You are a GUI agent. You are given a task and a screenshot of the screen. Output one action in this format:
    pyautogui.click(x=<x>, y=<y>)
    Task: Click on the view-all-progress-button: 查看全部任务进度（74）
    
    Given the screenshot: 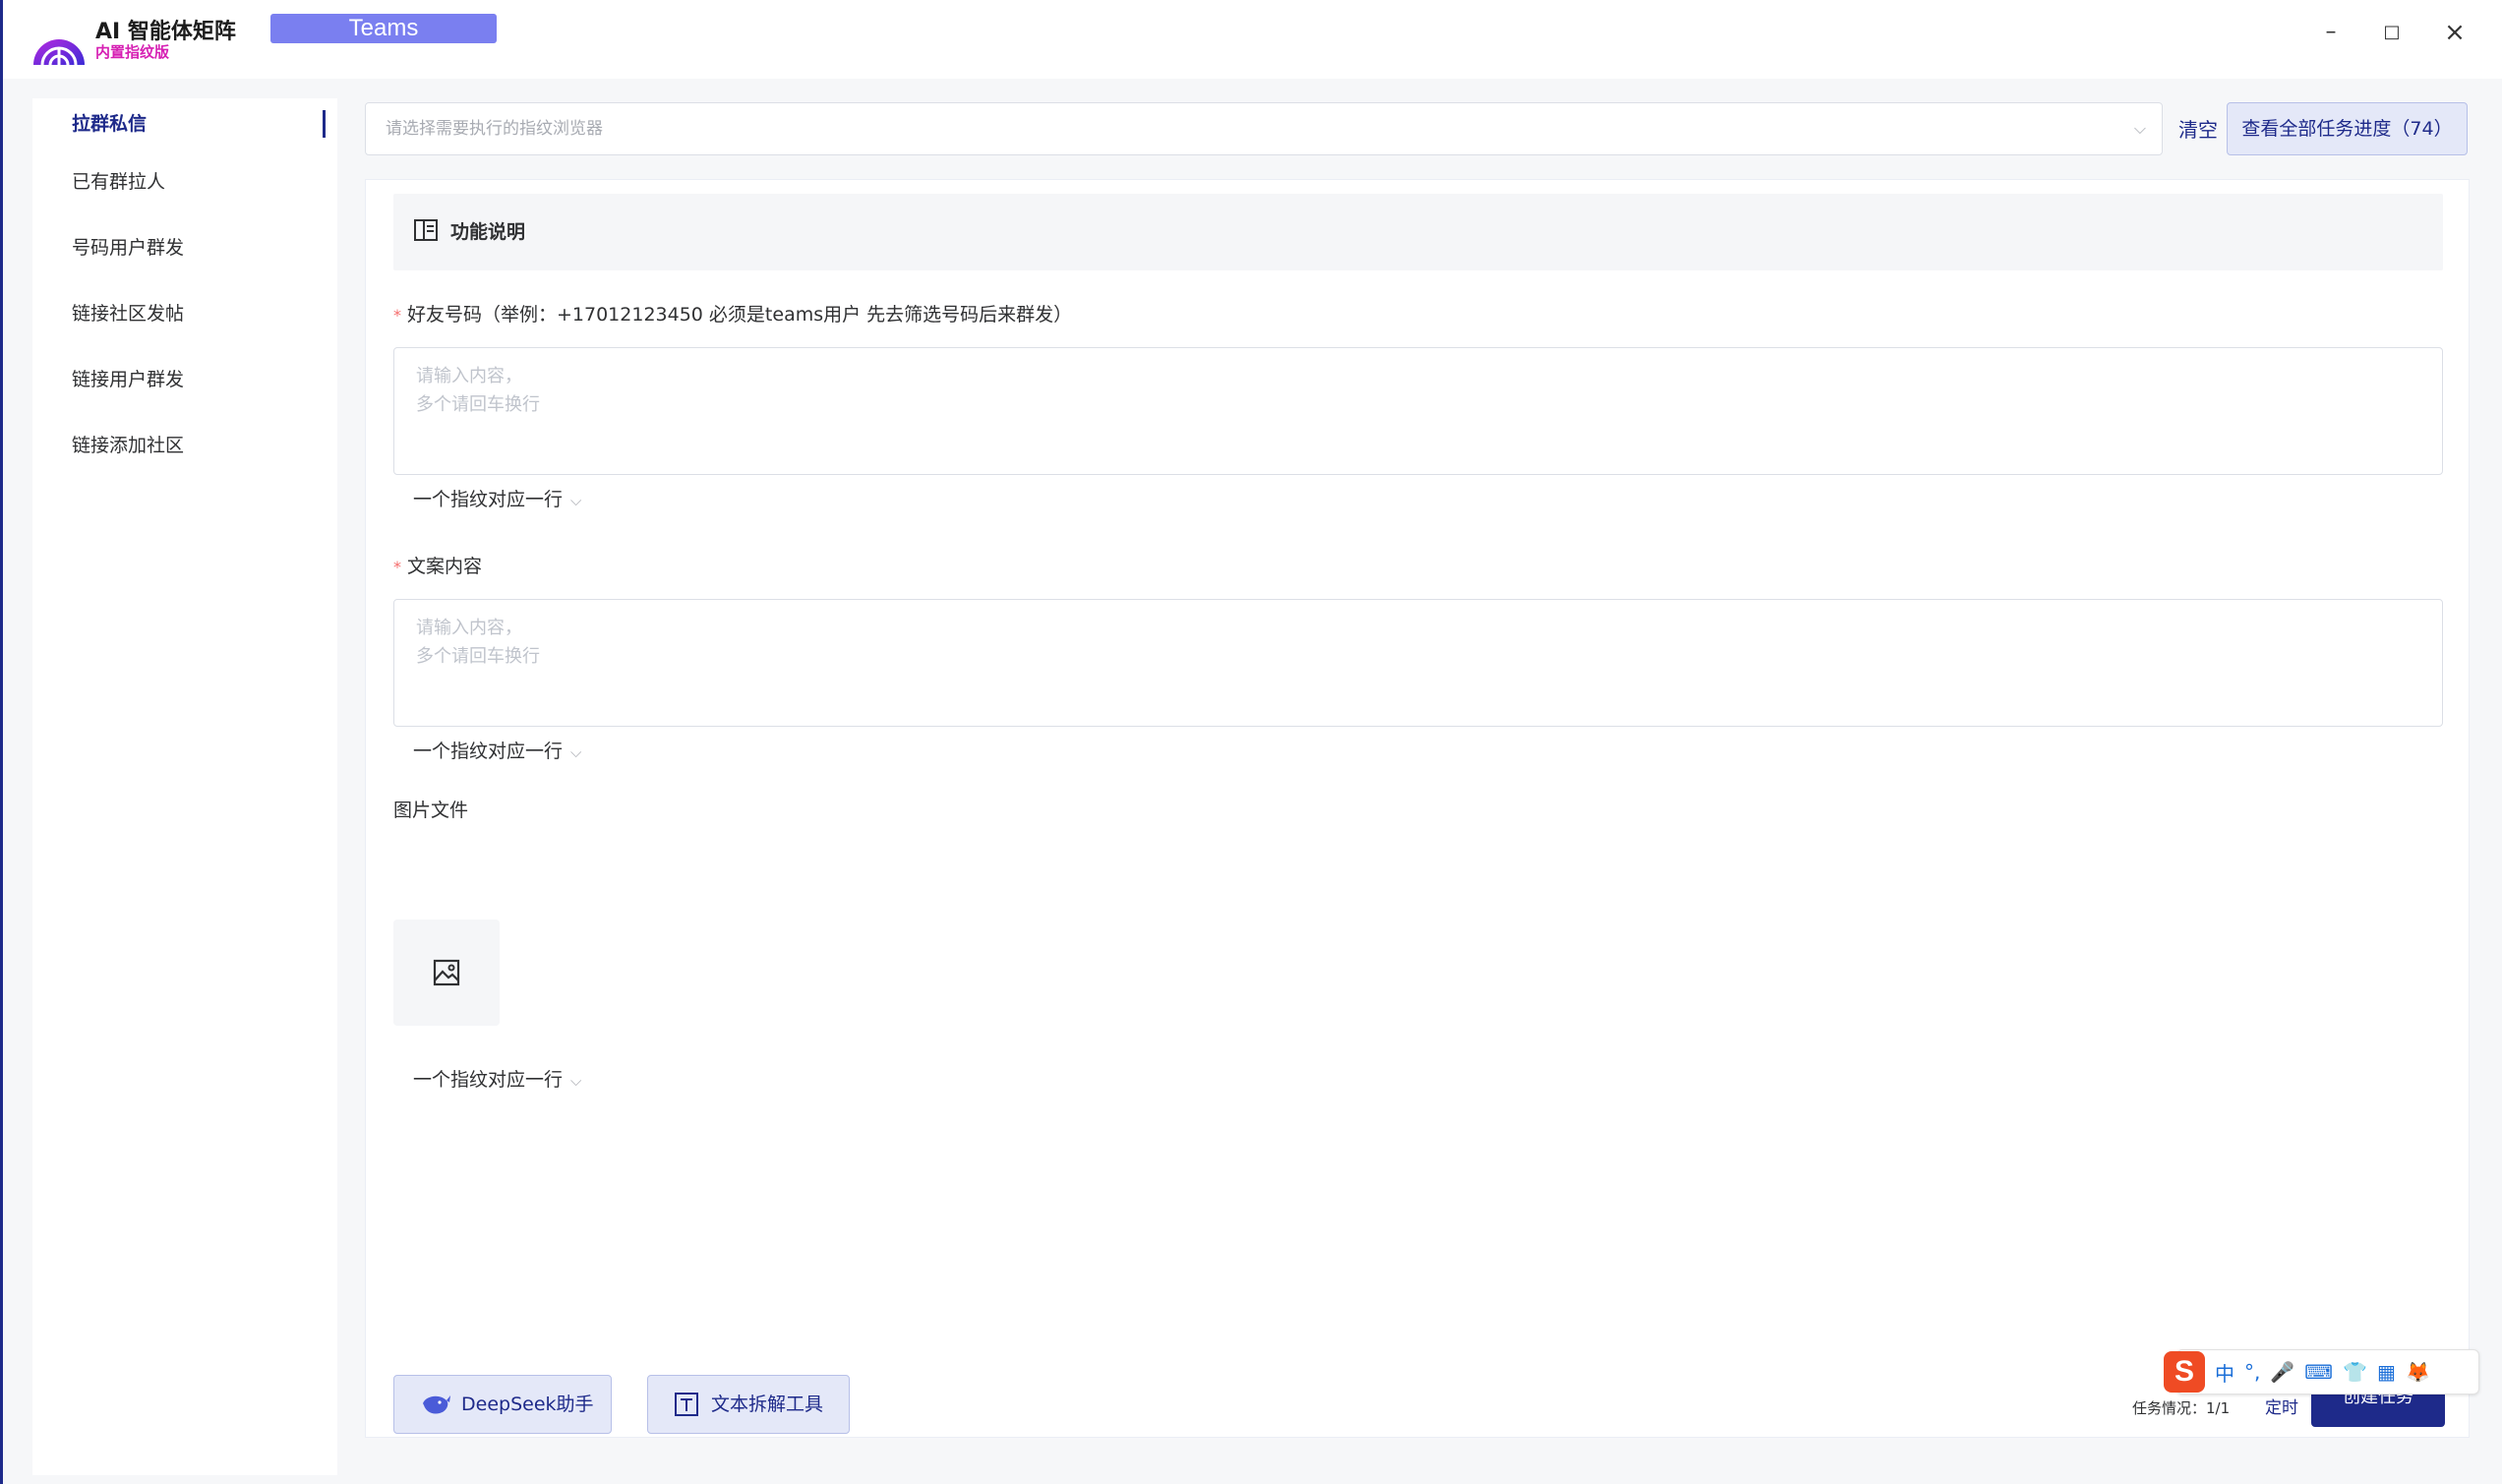 What is the action you would take?
    pyautogui.click(x=2347, y=128)
    